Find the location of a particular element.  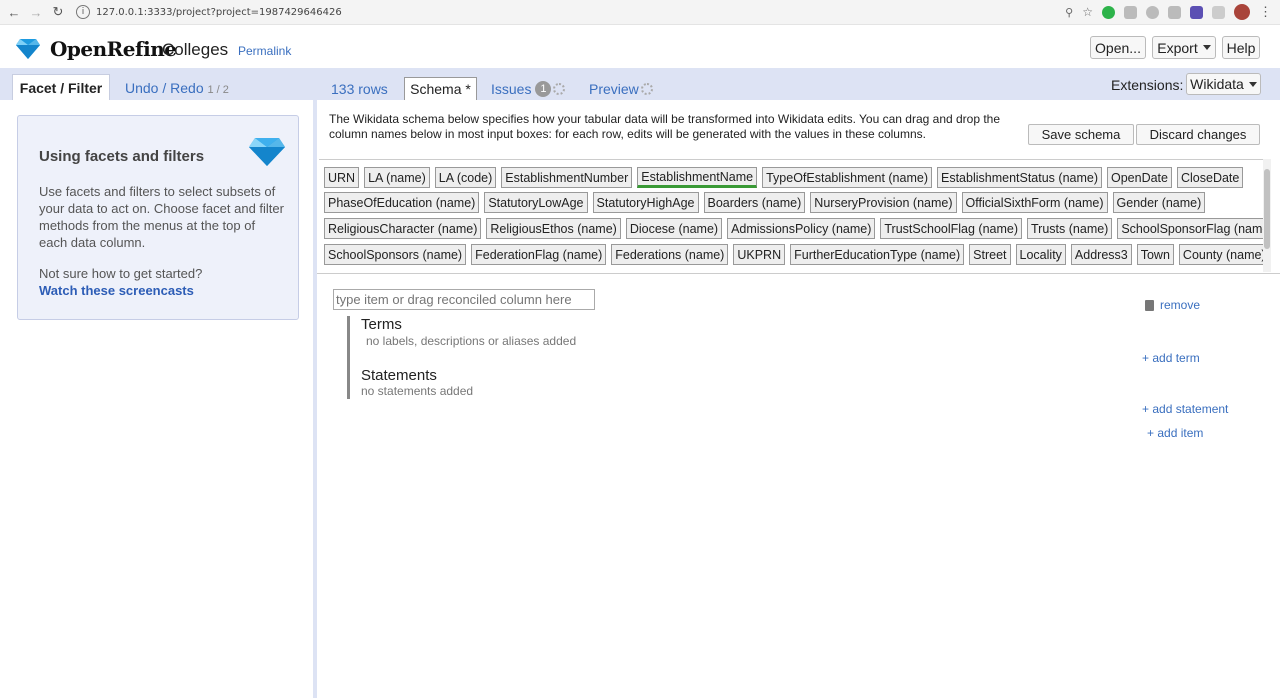

column-chip: OpenDate is located at coordinates (1139, 177).